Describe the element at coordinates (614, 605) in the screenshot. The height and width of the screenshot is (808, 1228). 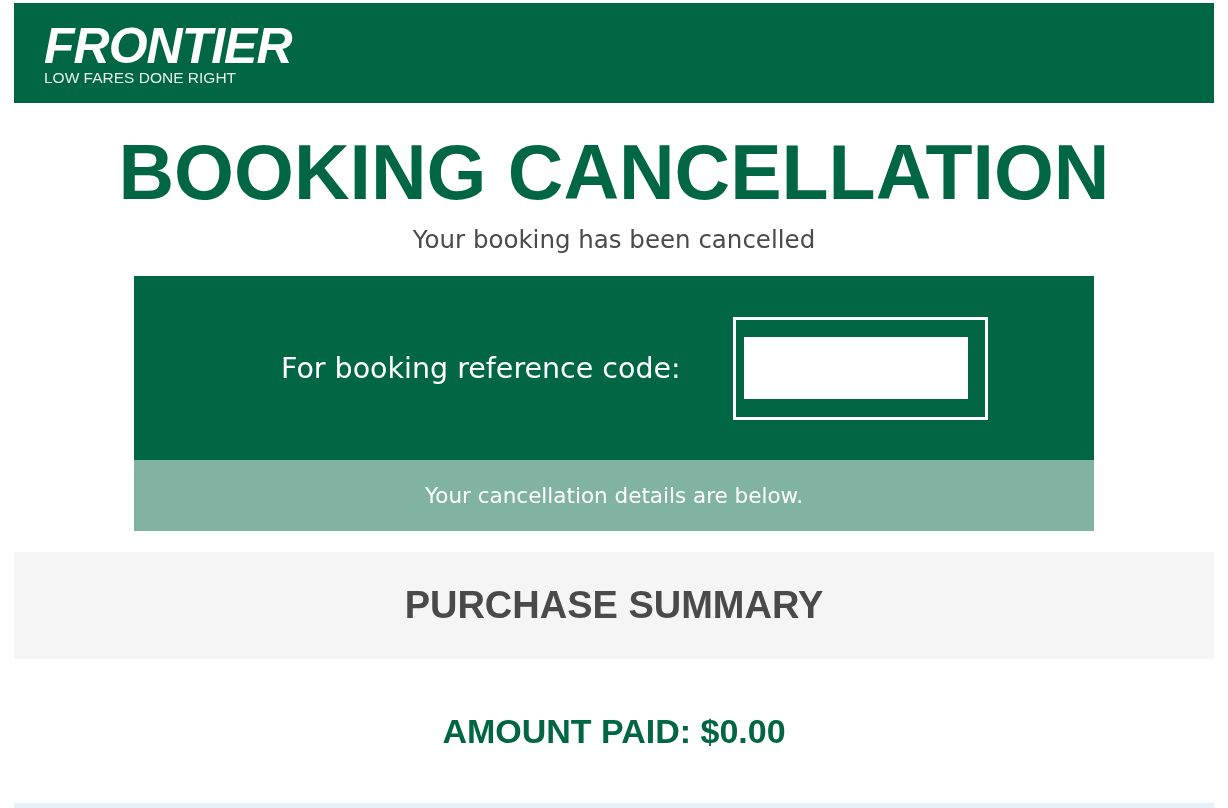
I see `summary-heading: PURCHASE SUMMARY` at that location.